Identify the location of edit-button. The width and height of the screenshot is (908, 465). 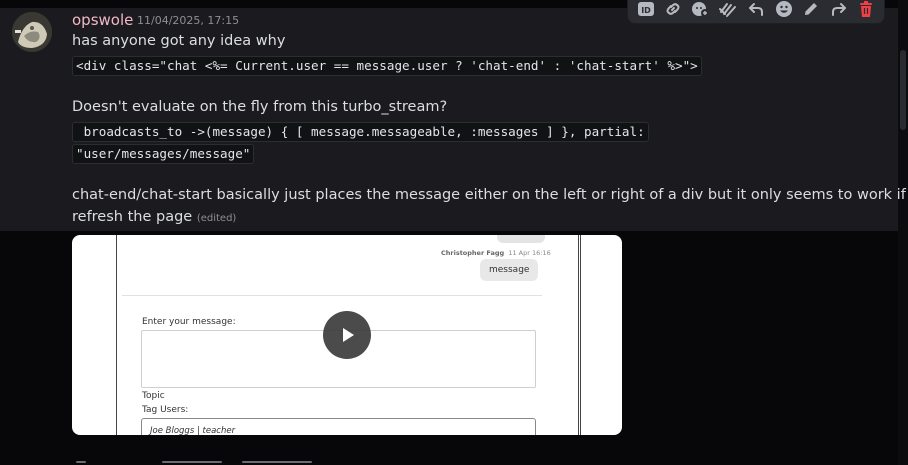
(811, 11).